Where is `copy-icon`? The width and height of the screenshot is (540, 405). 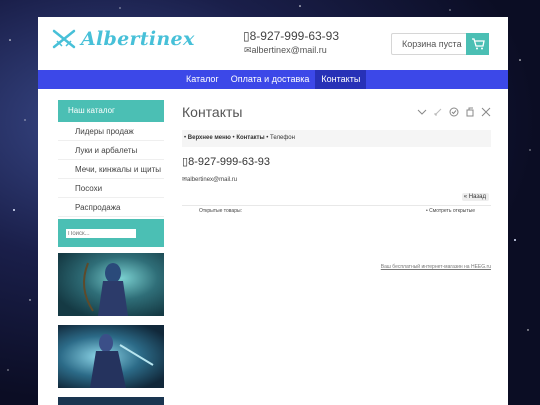 copy-icon is located at coordinates (470, 112).